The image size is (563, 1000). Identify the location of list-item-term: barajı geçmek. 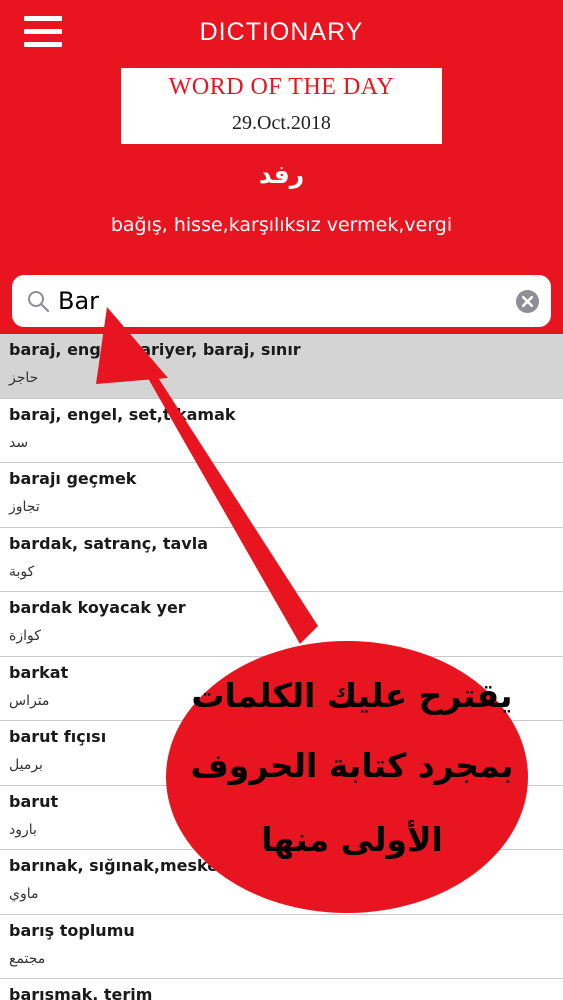
(73, 478).